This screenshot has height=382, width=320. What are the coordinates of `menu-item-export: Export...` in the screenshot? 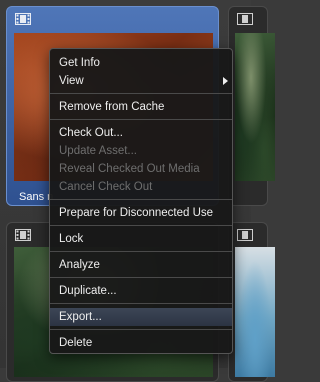 It's located at (141, 317).